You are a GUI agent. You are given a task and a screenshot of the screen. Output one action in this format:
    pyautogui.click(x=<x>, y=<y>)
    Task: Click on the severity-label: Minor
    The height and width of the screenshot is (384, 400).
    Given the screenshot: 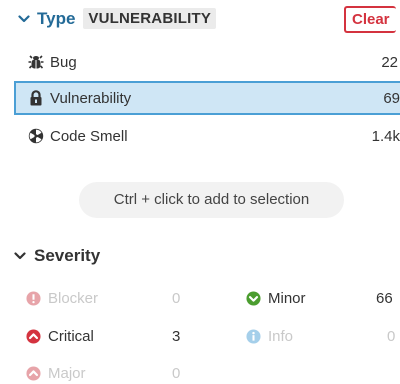 What is the action you would take?
    pyautogui.click(x=287, y=298)
    